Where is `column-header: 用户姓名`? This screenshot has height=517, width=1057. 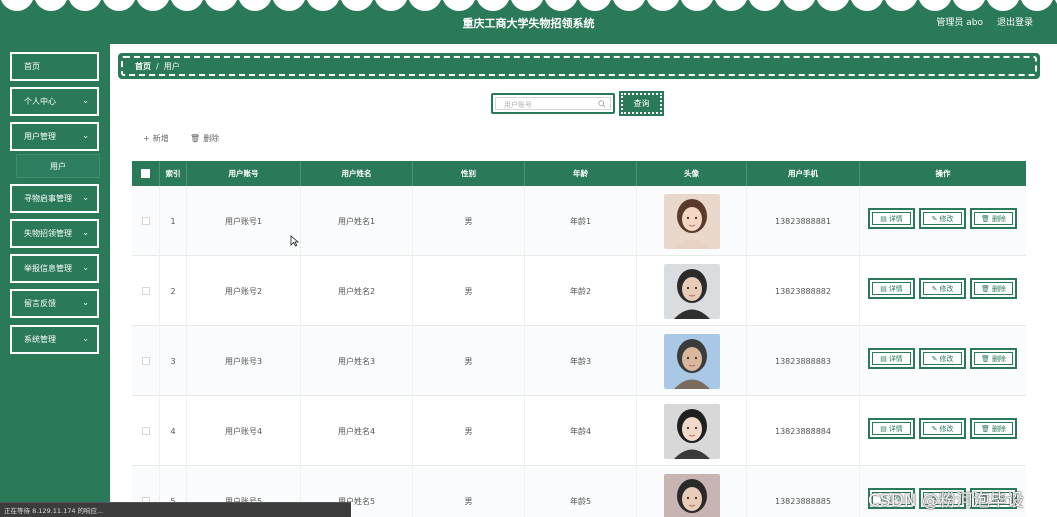
column-header: 用户姓名 is located at coordinates (357, 173).